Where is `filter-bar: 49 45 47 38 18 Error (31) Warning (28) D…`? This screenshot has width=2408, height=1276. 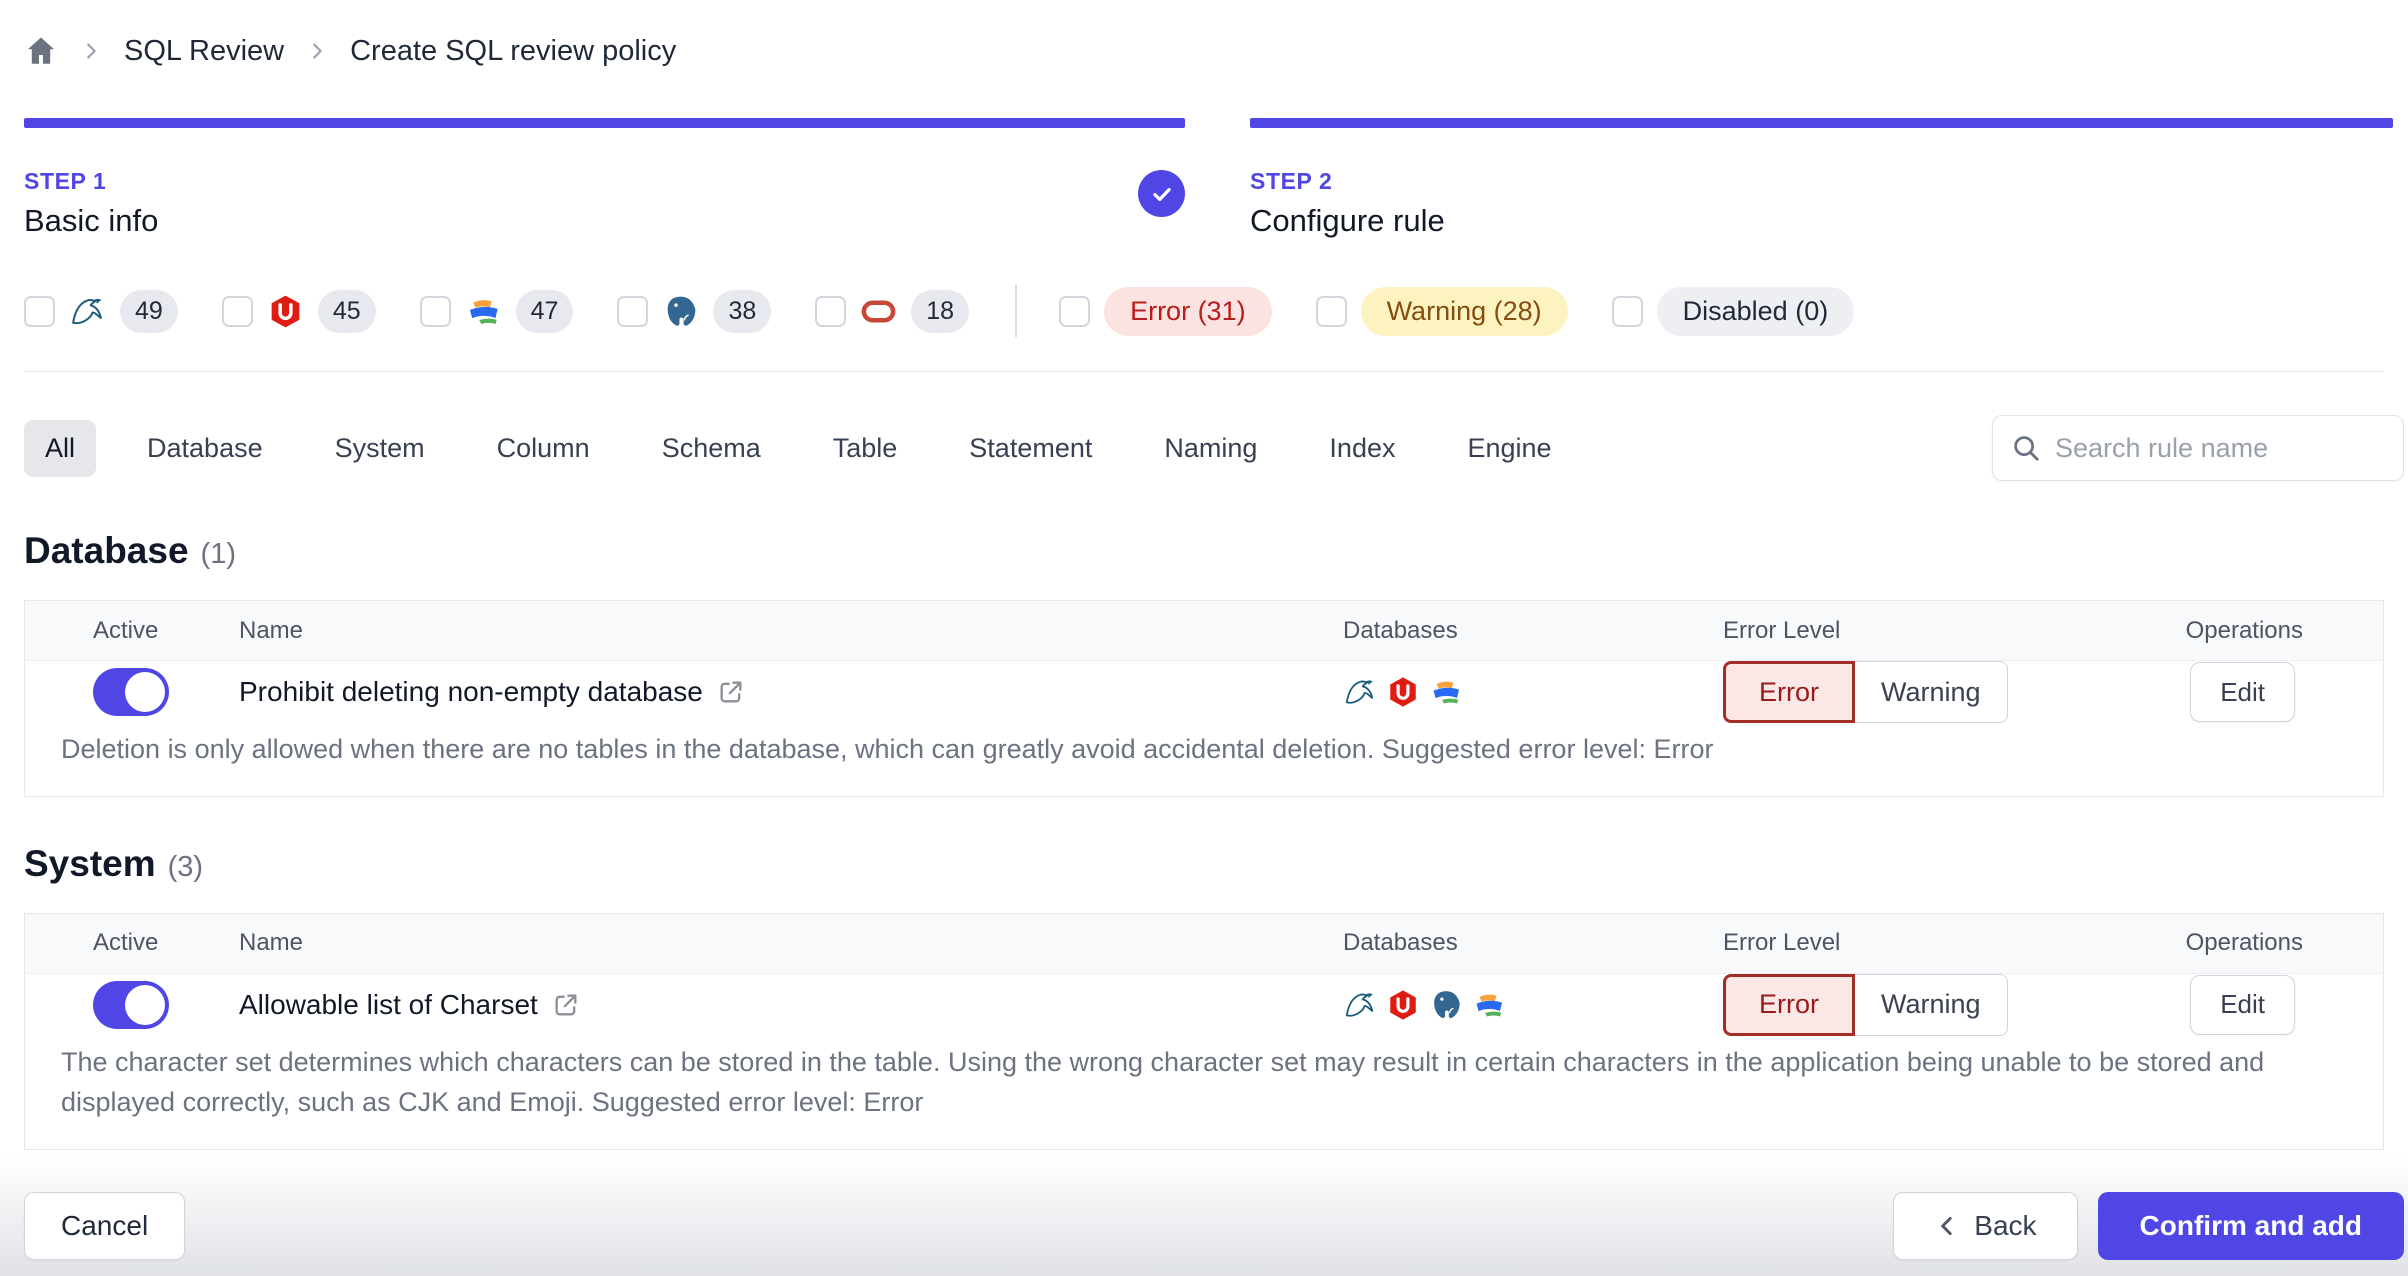
filter-bar: 49 45 47 38 18 Error (31) Warning (28) D… is located at coordinates (1204, 311).